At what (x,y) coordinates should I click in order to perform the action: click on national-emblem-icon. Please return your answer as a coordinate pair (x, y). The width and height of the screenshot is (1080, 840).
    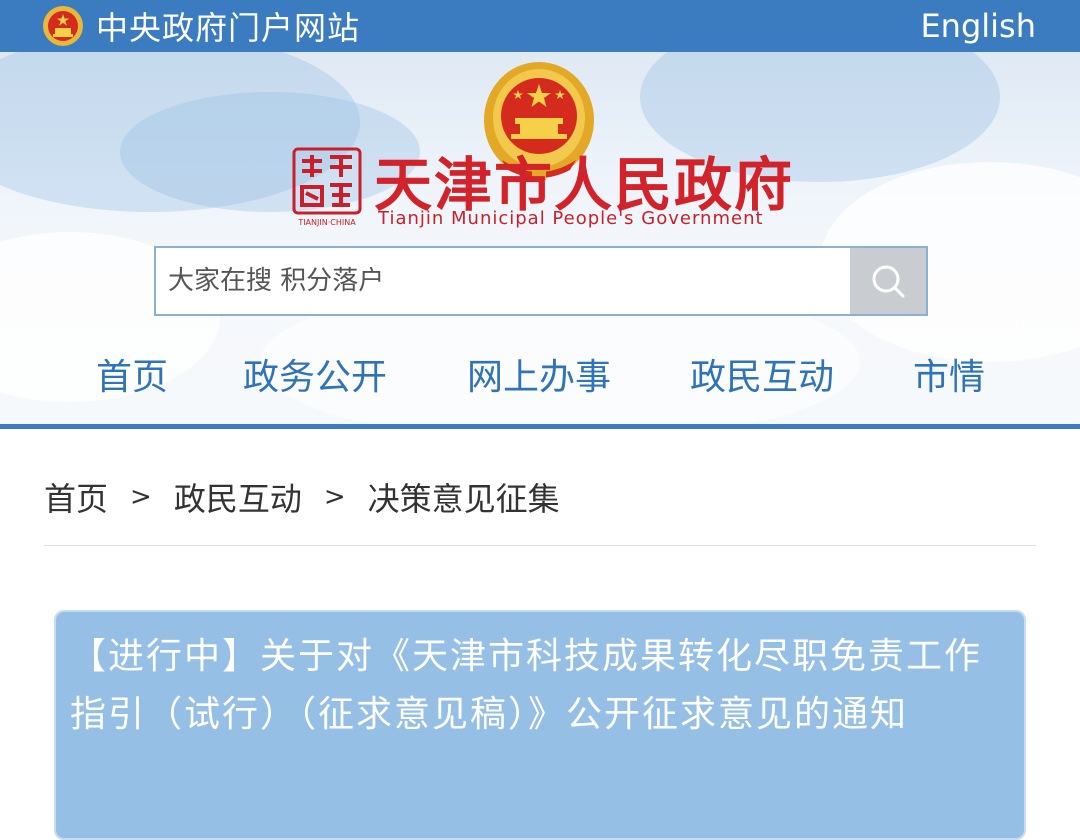
    Looking at the image, I should click on (63, 26).